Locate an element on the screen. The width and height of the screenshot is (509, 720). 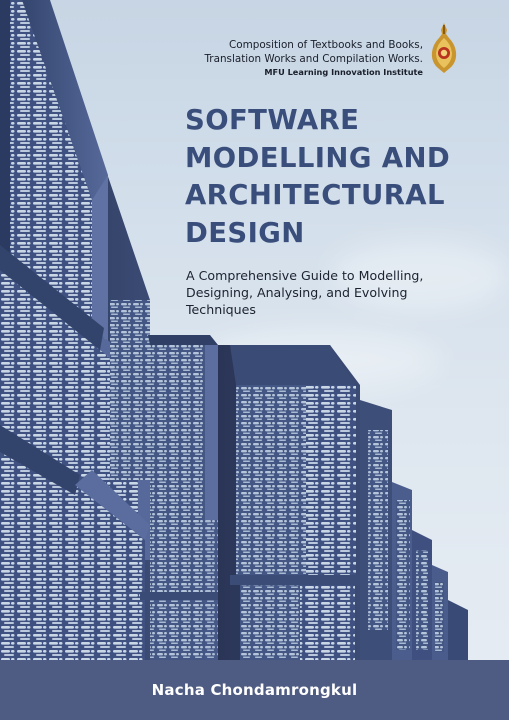
author-name: Nacha Chondamrongkul is located at coordinates (254, 690).